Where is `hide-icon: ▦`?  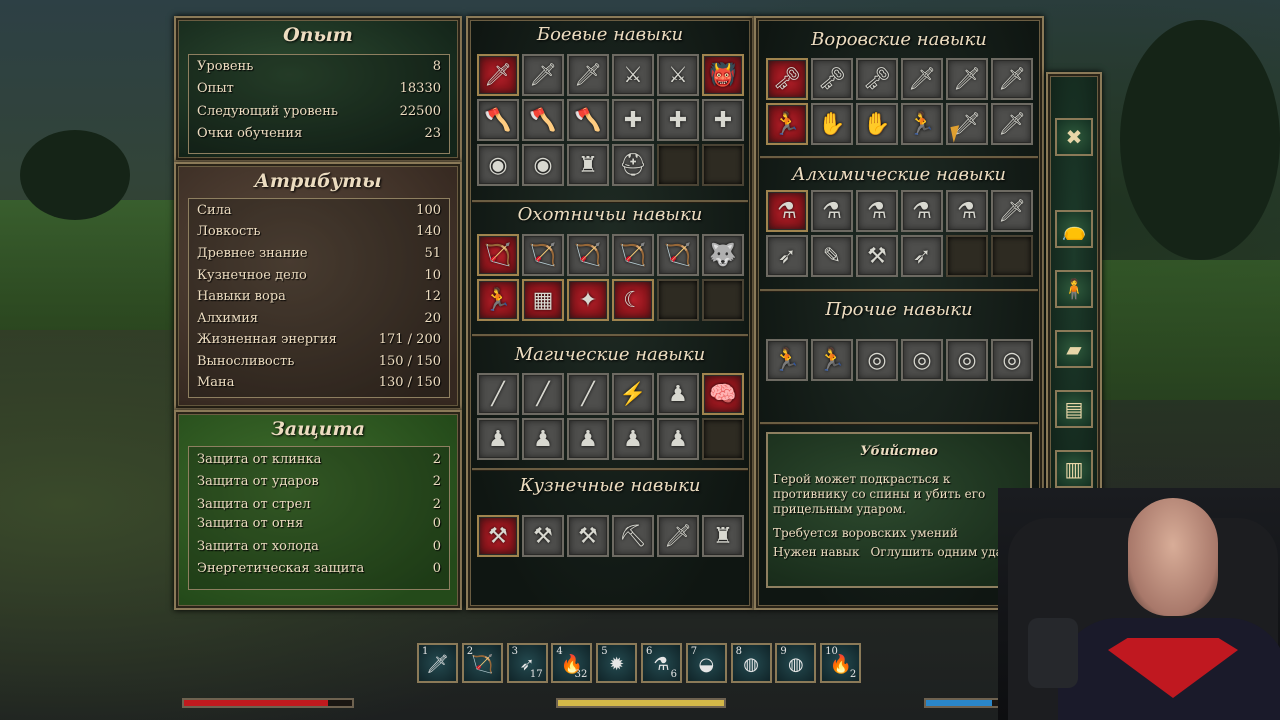
hide-icon: ▦ is located at coordinates (543, 300).